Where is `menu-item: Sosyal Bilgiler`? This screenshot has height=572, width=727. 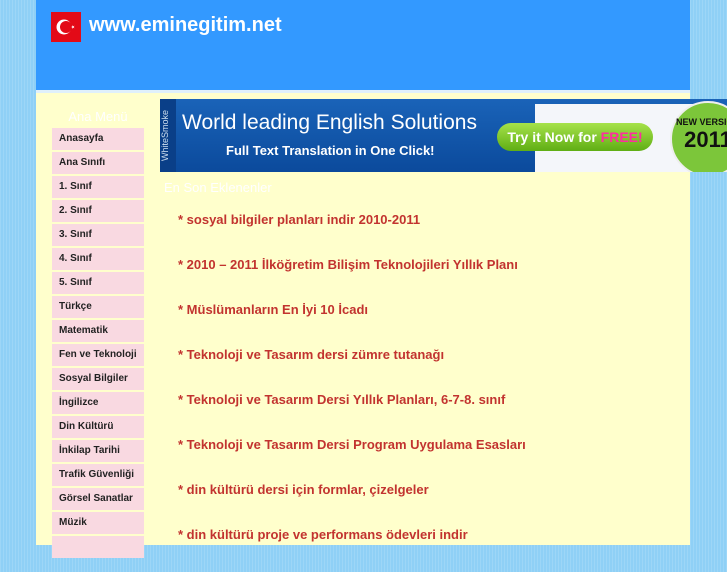
menu-item: Sosyal Bilgiler is located at coordinates (98, 379).